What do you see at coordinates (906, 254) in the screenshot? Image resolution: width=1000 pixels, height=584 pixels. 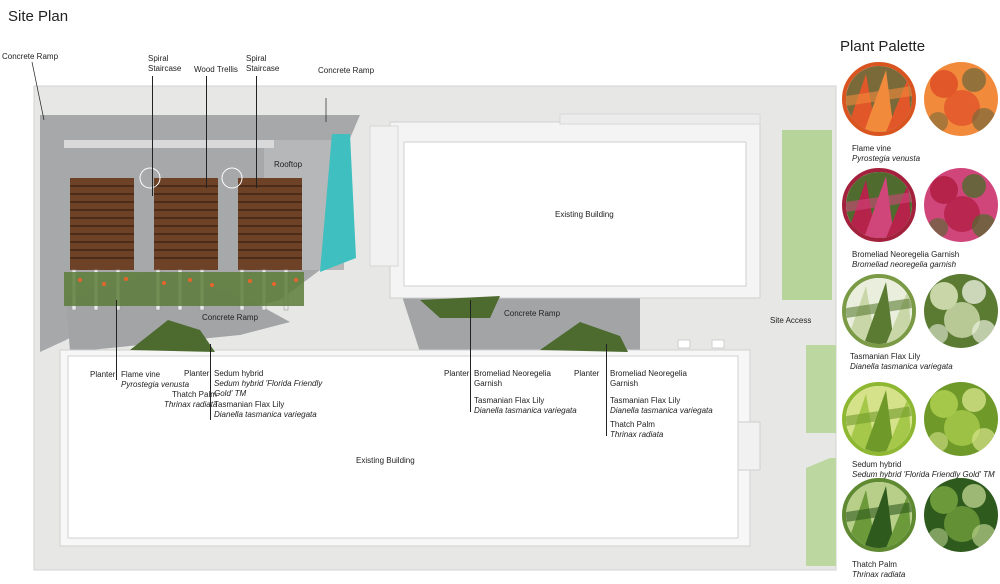 I see `plant-common-name: Bromeliad Neoregelia Garnish` at bounding box center [906, 254].